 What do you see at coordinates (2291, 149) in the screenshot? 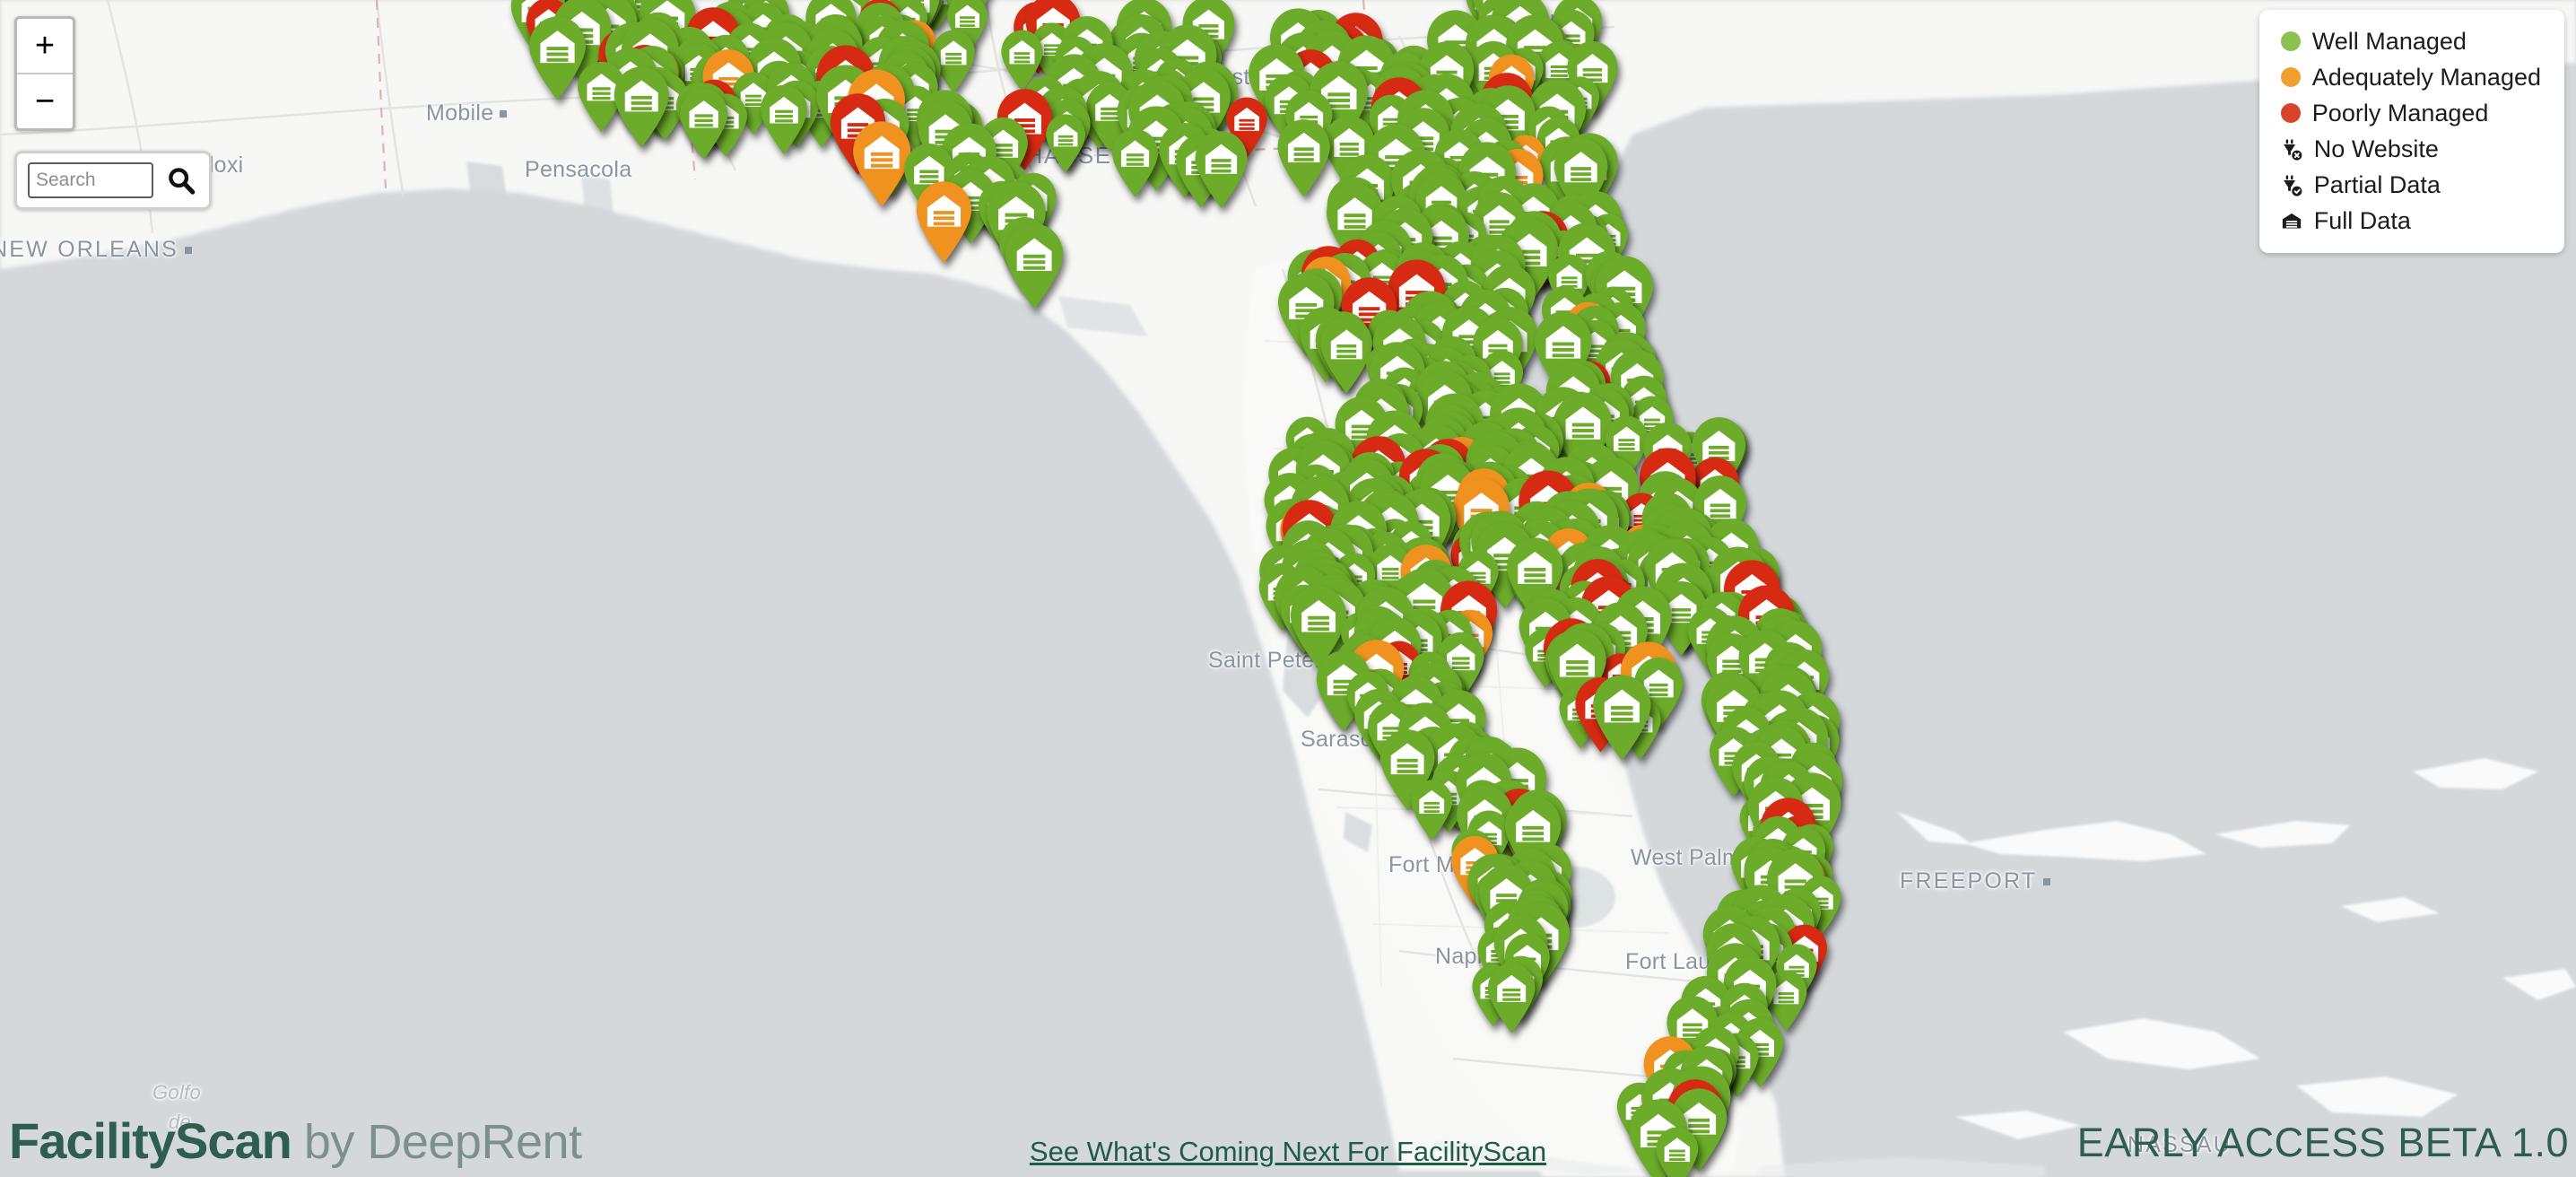
I see `plug-x-icon` at bounding box center [2291, 149].